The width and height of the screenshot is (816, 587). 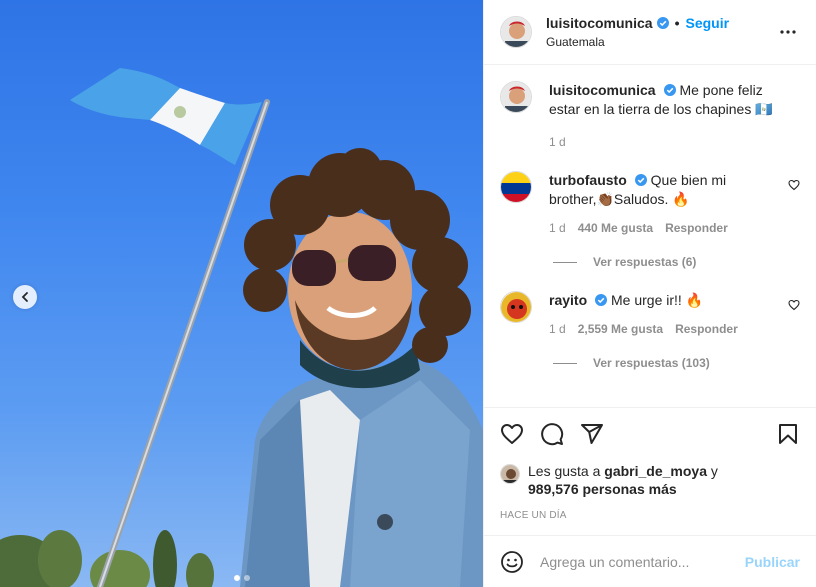 What do you see at coordinates (512, 562) in the screenshot?
I see `emoji-icon` at bounding box center [512, 562].